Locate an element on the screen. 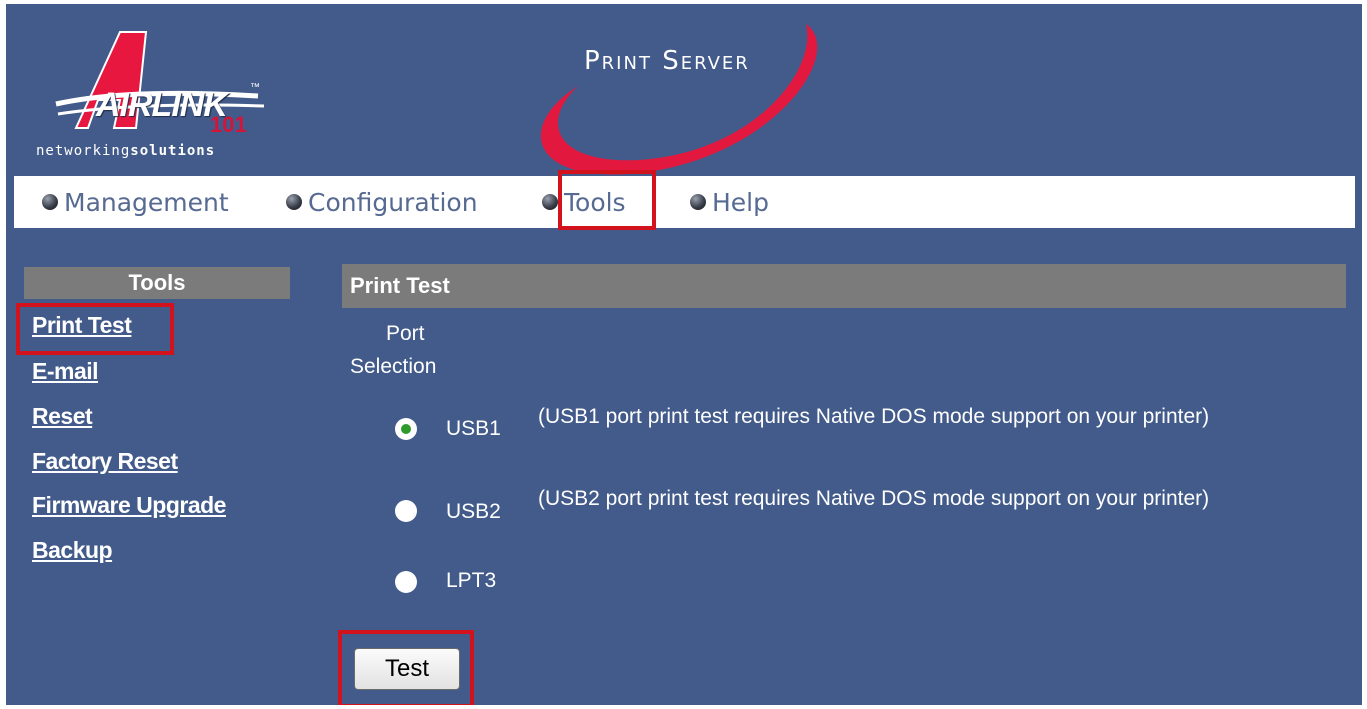 Image resolution: width=1367 pixels, height=709 pixels. sidebar-link-firmware-upgrade: Firmware Upgrade is located at coordinates (129, 505).